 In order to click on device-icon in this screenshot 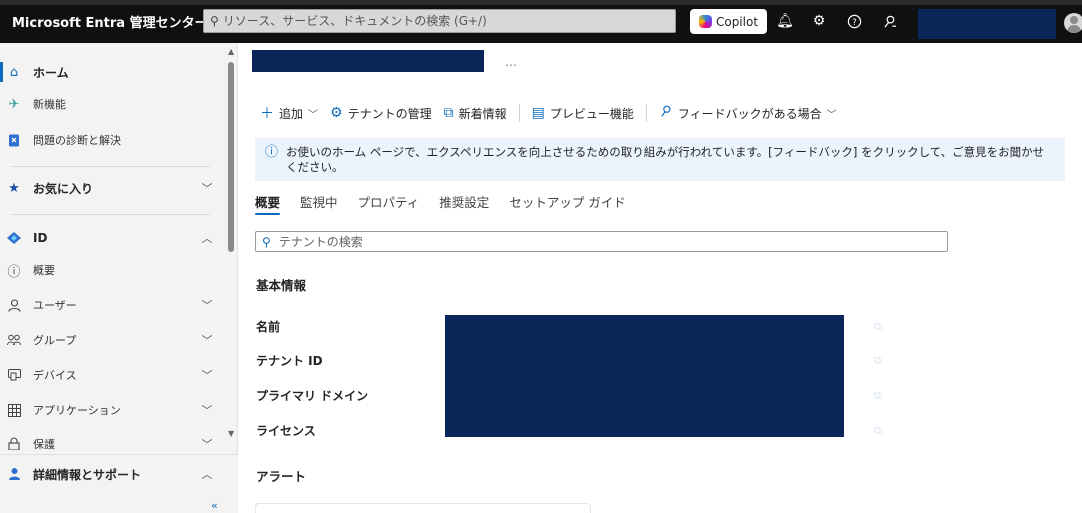, I will do `click(14, 375)`.